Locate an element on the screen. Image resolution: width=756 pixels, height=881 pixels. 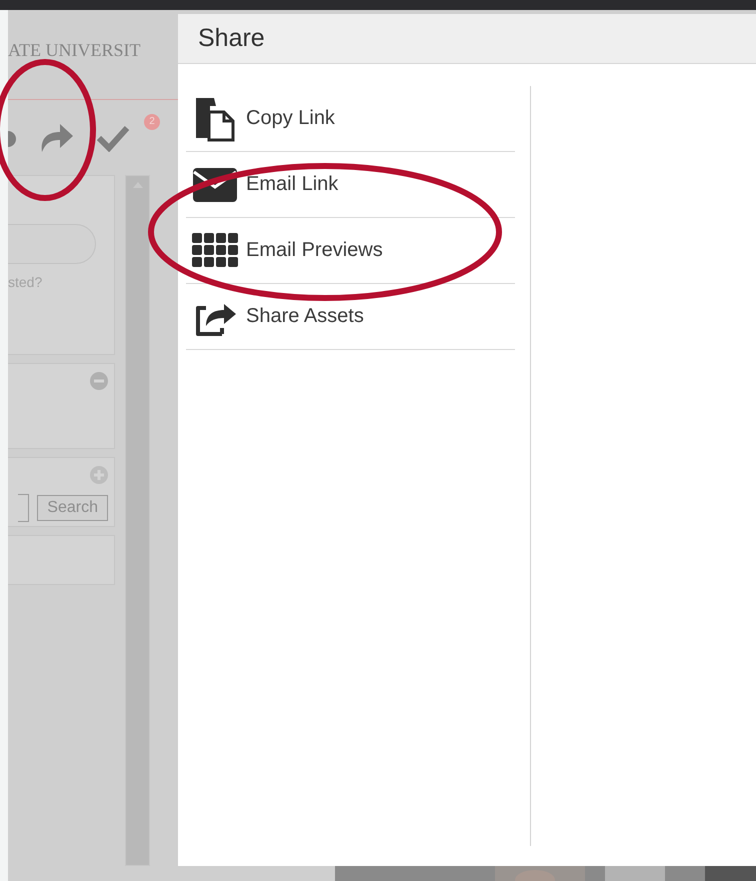
dialog-title: Share is located at coordinates (231, 38).